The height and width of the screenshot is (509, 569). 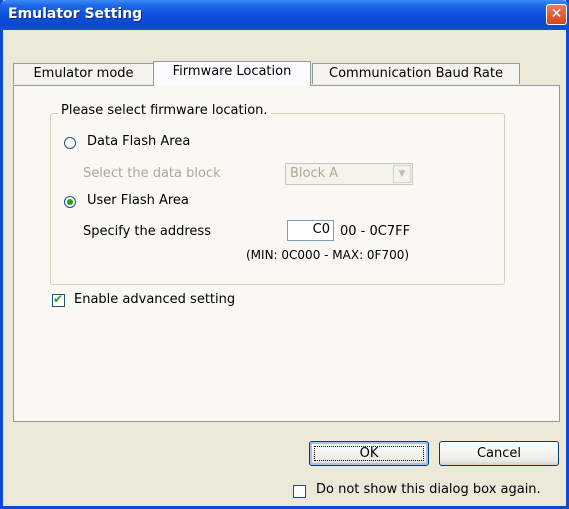 I want to click on chevron-down-icon: ▼, so click(x=402, y=174).